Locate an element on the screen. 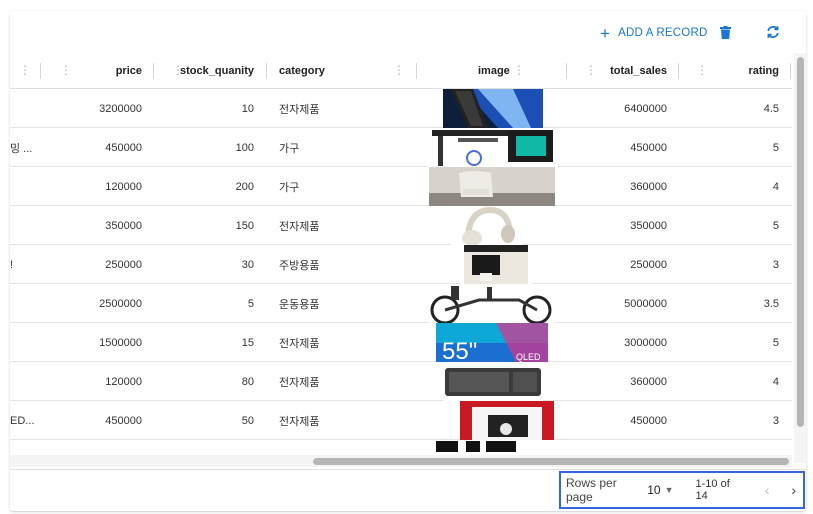  pagination: Rows per page 10 ▼ 1-10 of 14 ‹ › is located at coordinates (682, 490).